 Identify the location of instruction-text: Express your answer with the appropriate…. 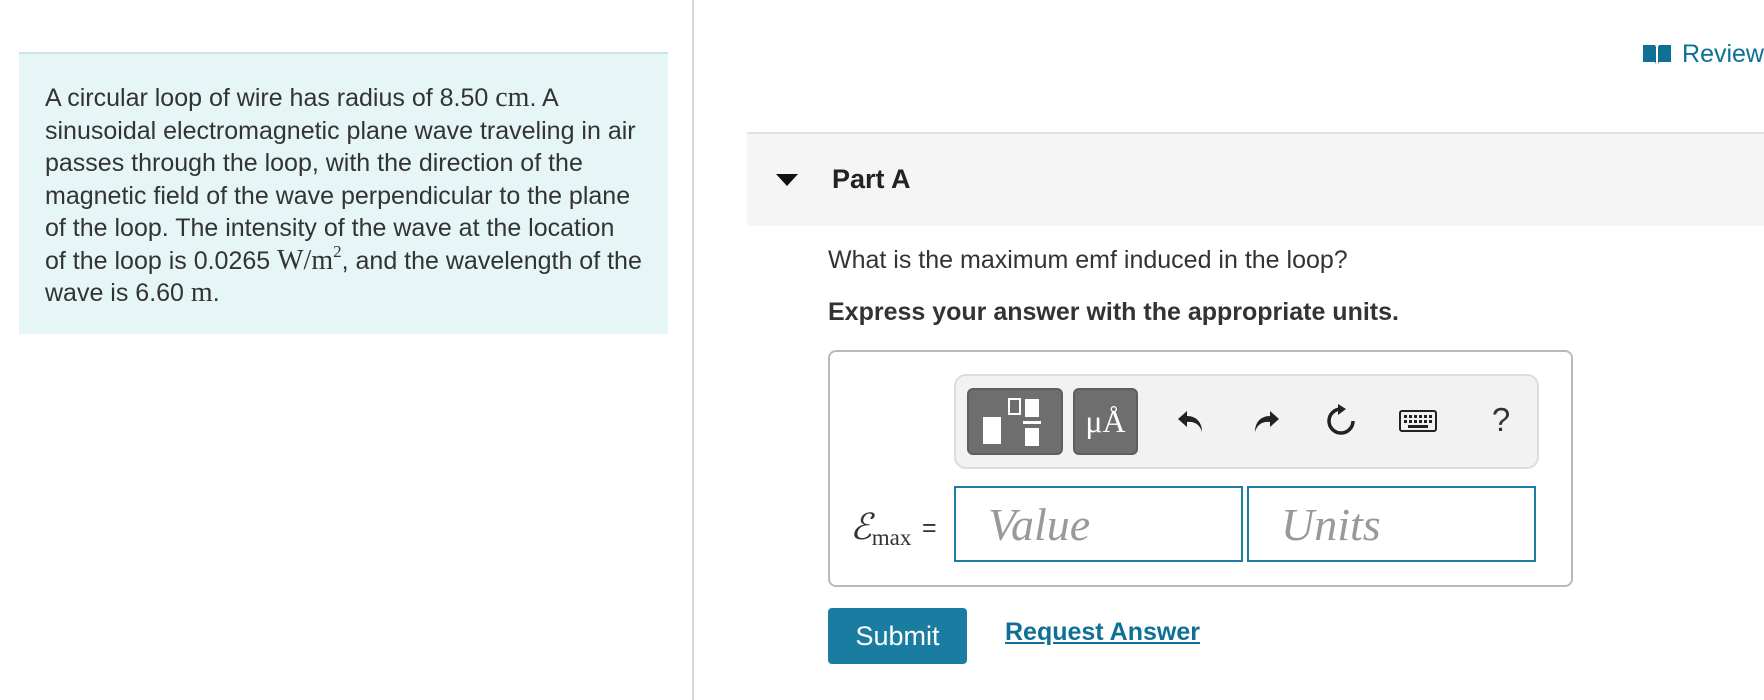
(1113, 312).